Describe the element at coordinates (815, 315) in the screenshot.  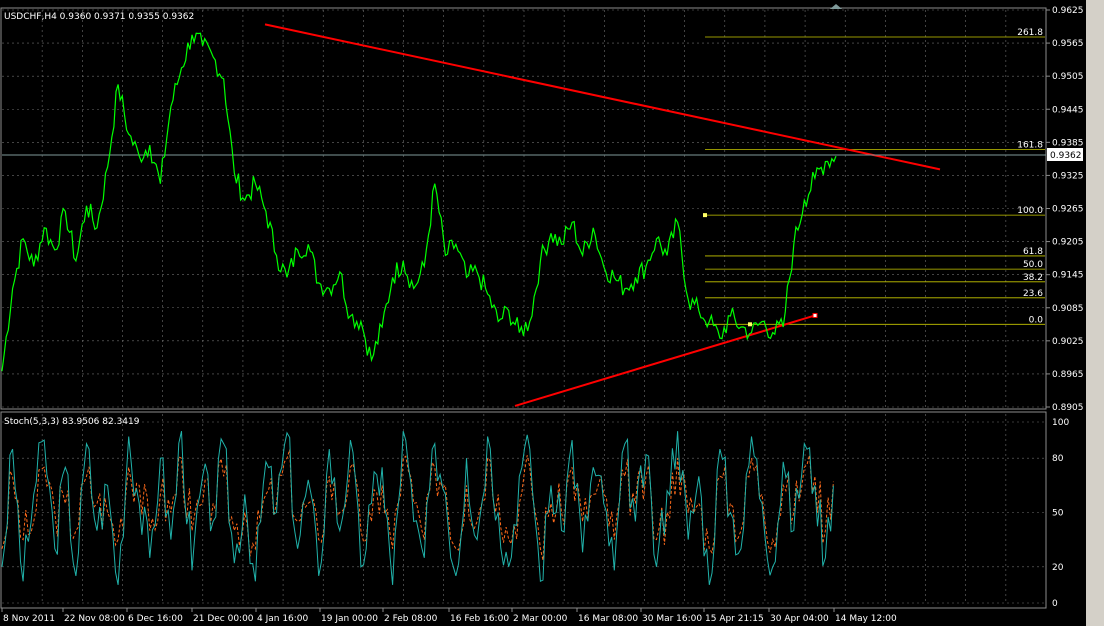
I see `trendline-anchor-icon` at that location.